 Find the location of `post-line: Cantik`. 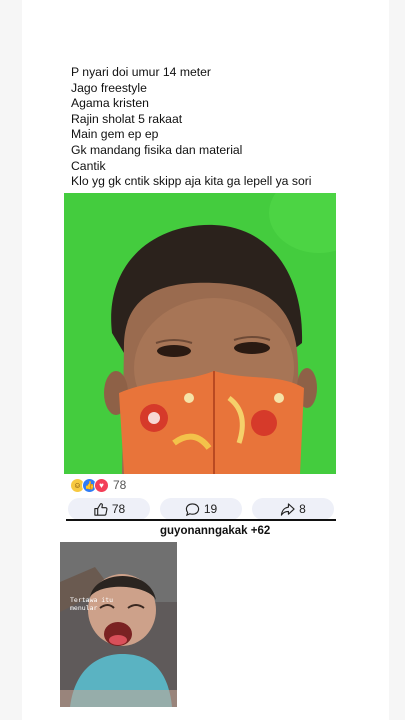

post-line: Cantik is located at coordinates (88, 165).